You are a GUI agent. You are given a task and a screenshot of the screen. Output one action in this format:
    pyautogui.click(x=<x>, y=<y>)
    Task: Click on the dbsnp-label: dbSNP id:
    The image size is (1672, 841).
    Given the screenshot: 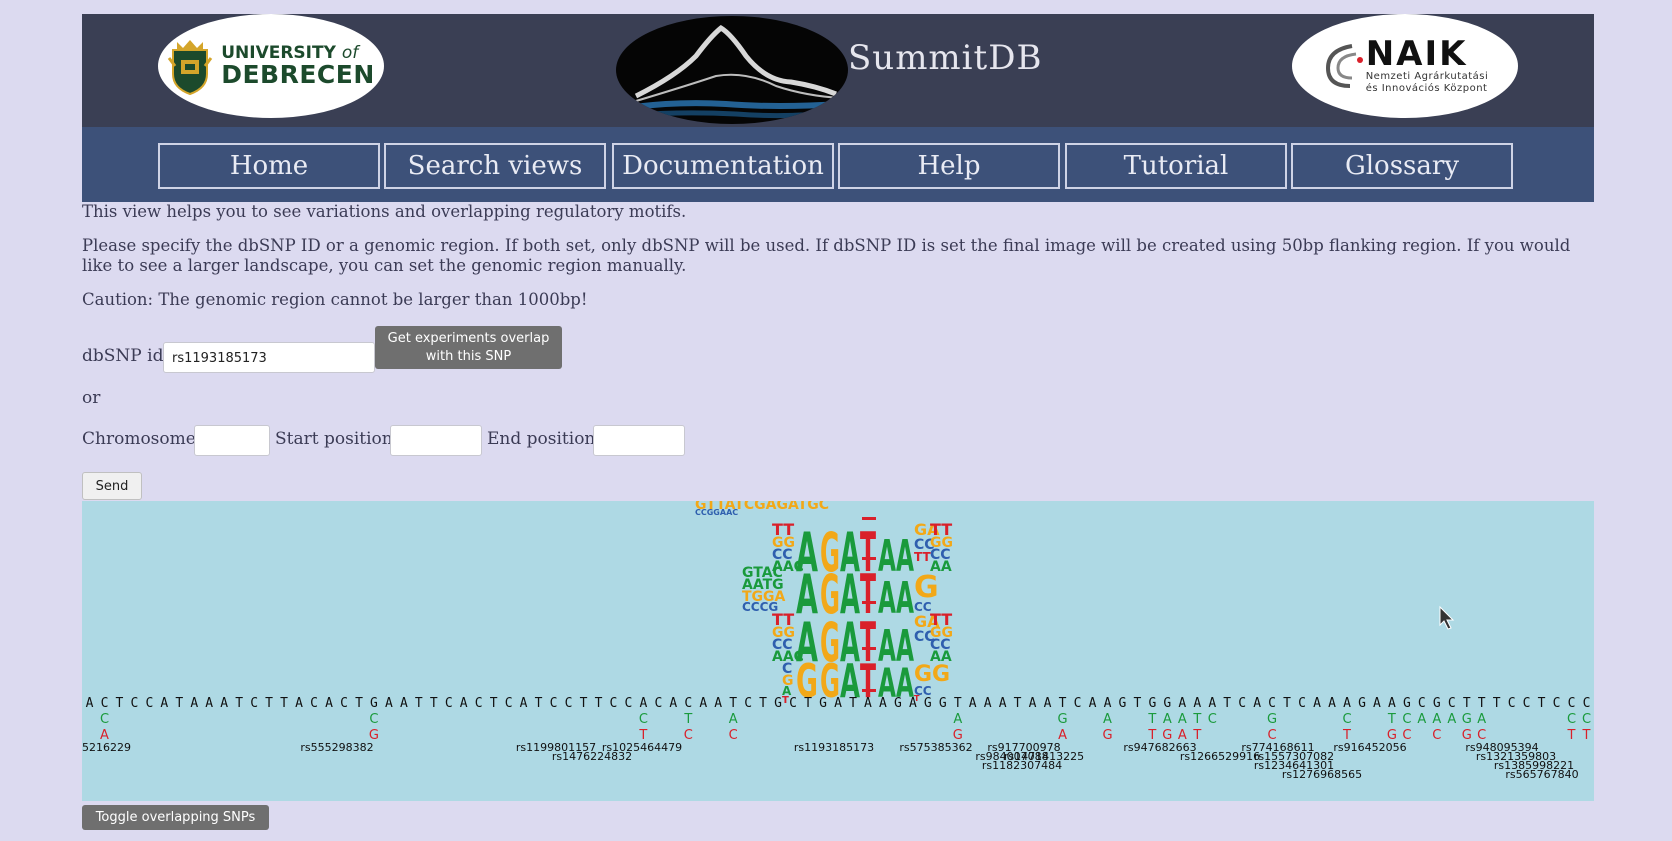 What is the action you would take?
    pyautogui.click(x=126, y=356)
    